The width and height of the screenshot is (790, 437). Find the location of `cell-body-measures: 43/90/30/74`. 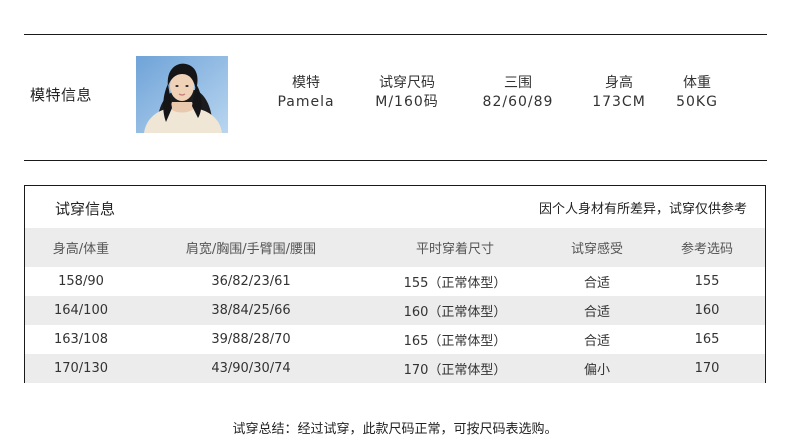

cell-body-measures: 43/90/30/74 is located at coordinates (251, 368).